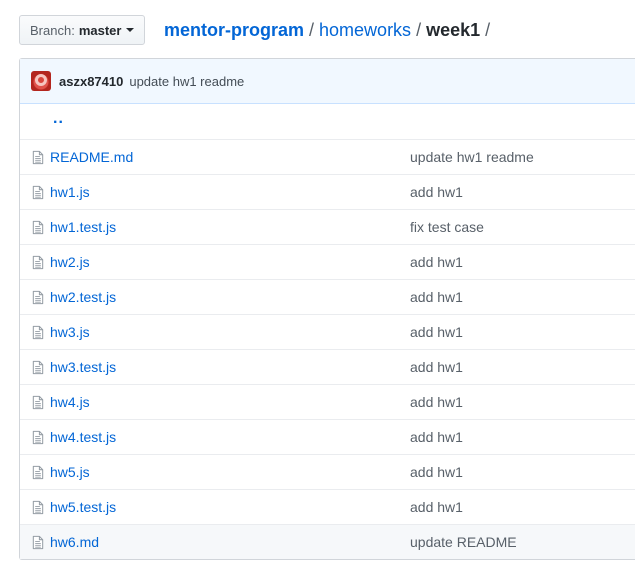  I want to click on file-name-cell: hw3.js, so click(230, 332).